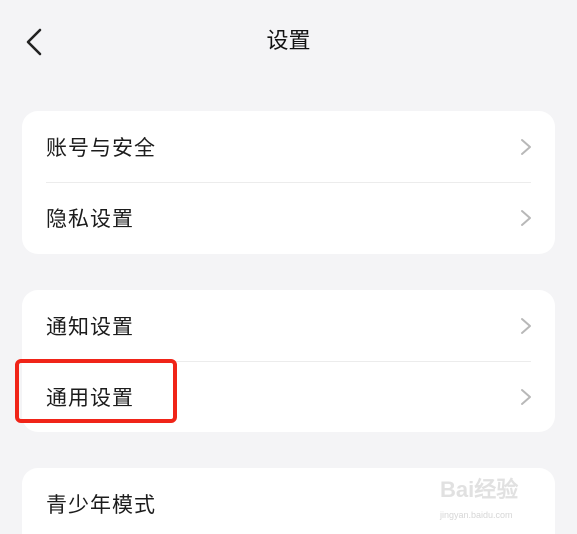  Describe the element at coordinates (288, 325) in the screenshot. I see `settings-item-notifications: 通知设置` at that location.